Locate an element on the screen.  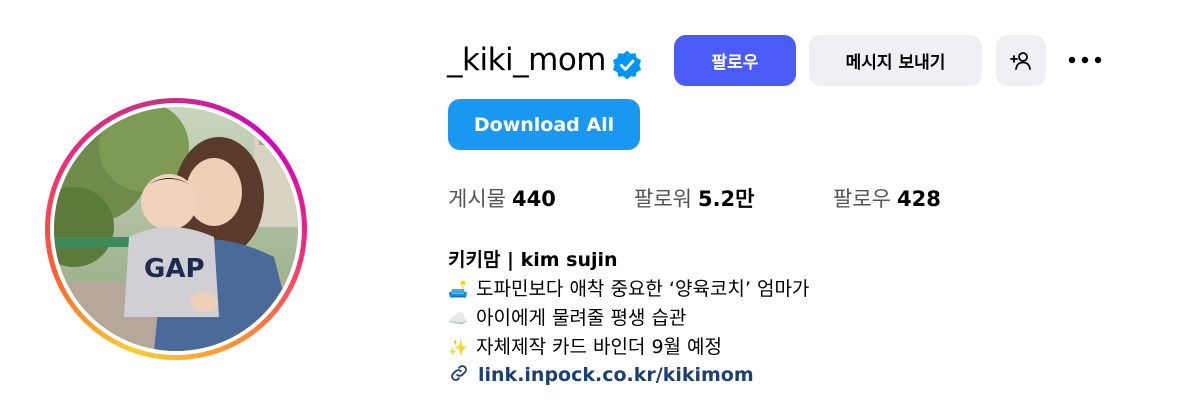
profile-avatar: GAP is located at coordinates (176, 229).